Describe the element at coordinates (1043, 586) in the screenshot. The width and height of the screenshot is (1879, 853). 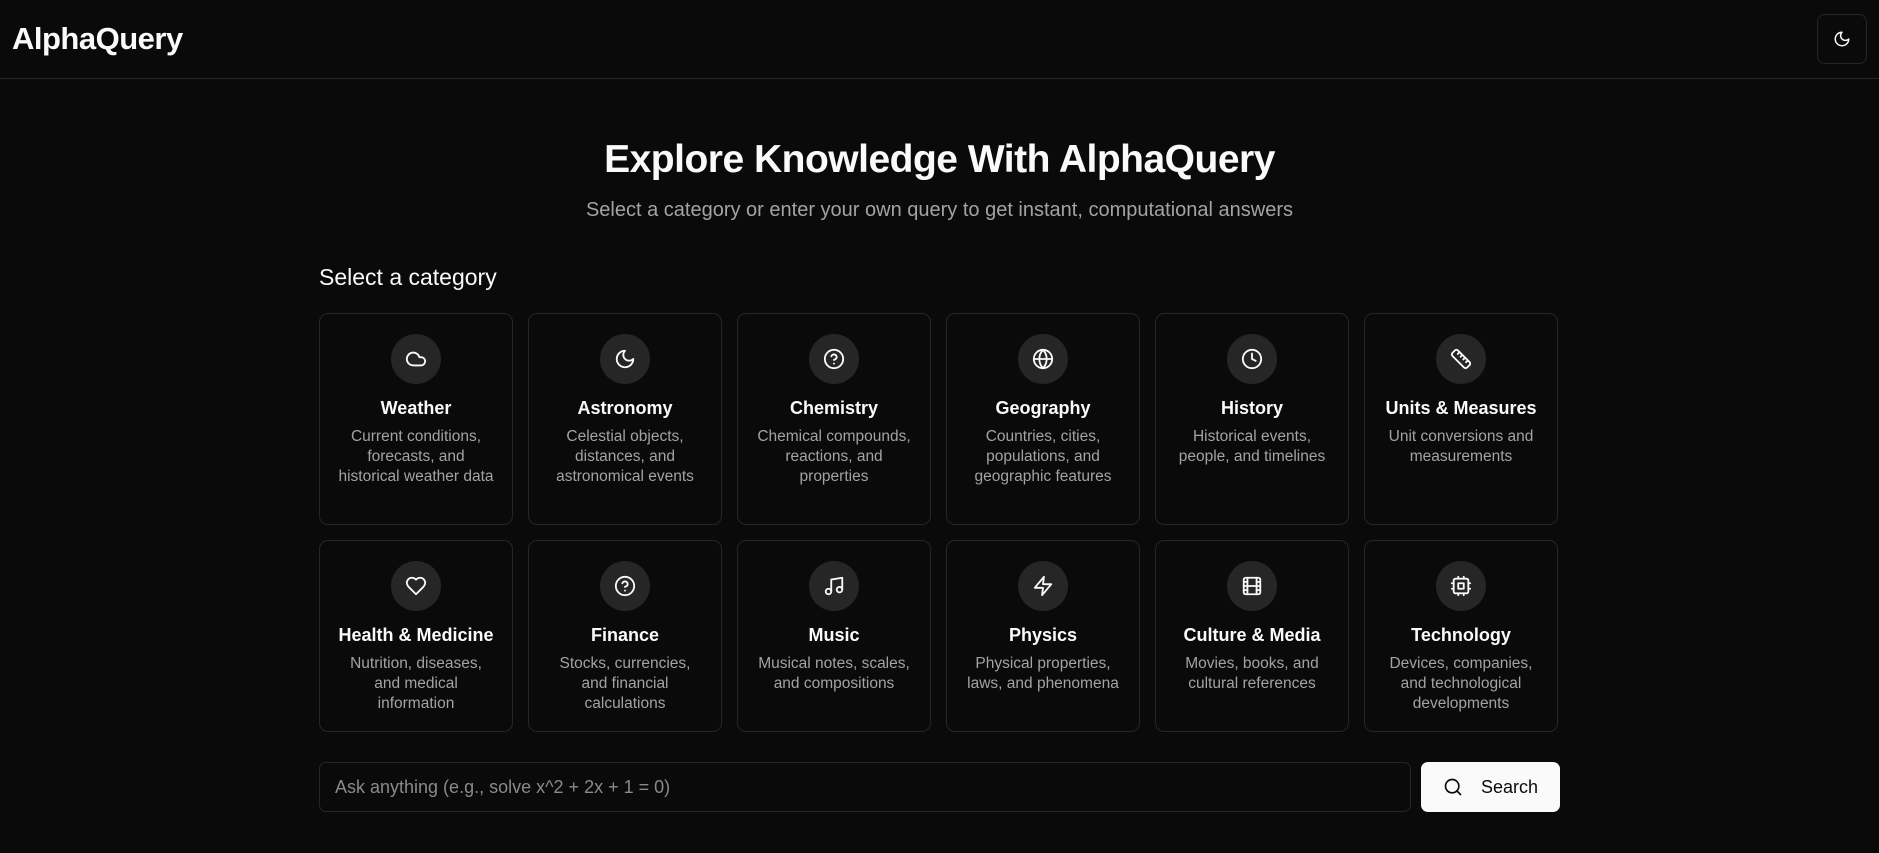
I see `zap-icon` at that location.